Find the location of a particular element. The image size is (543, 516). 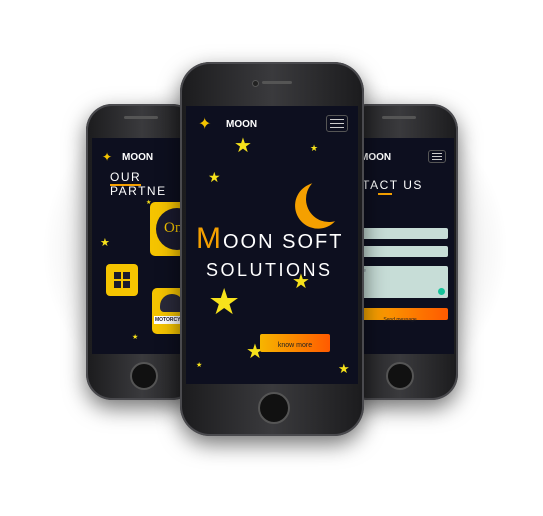

name-field: me is located at coordinates (400, 233).